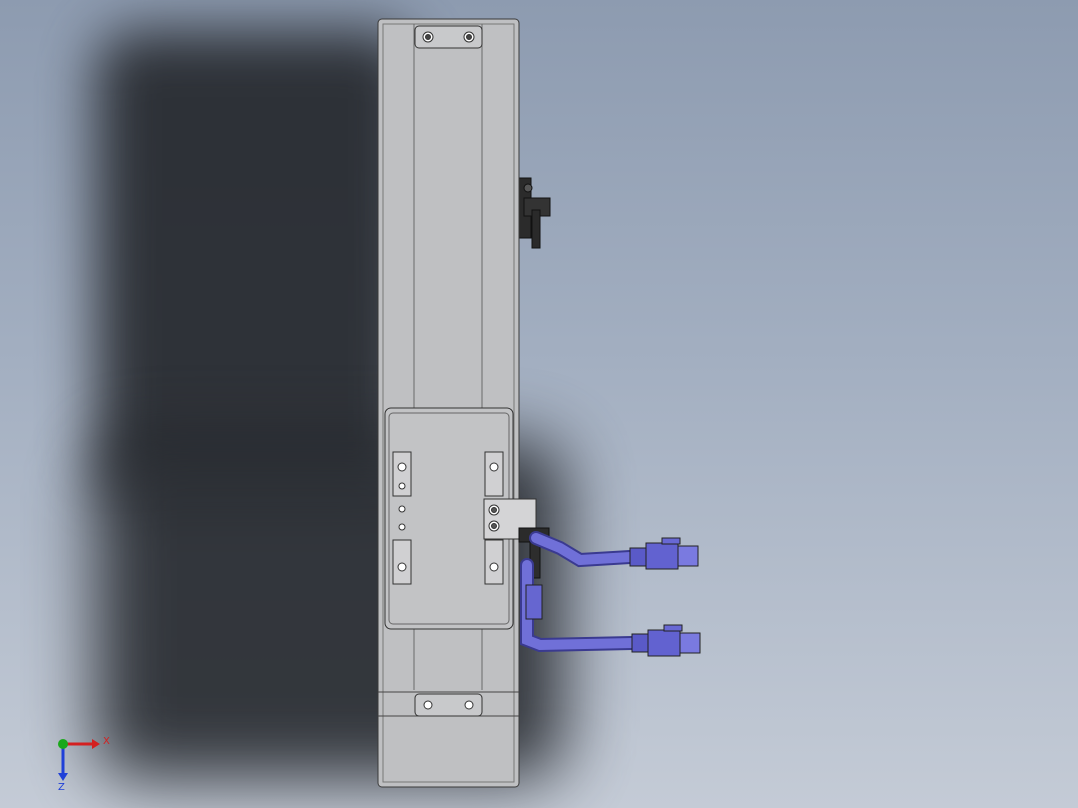 The image size is (1078, 808). I want to click on motor-cable-upper, so click(614, 550).